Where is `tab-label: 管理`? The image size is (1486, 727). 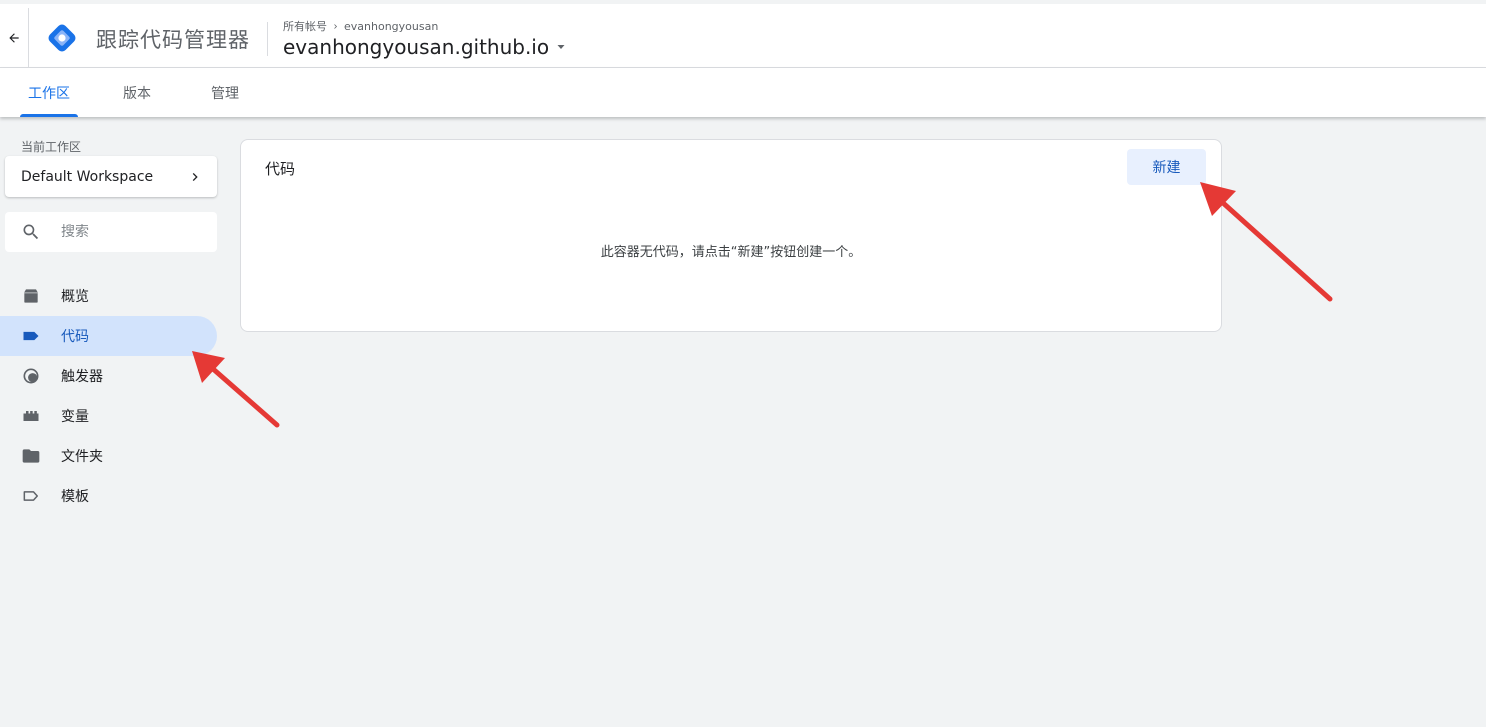 tab-label: 管理 is located at coordinates (225, 93).